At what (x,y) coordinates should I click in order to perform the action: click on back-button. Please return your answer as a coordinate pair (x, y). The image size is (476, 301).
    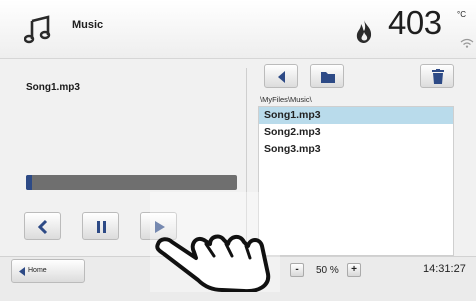
    Looking at the image, I should click on (281, 76).